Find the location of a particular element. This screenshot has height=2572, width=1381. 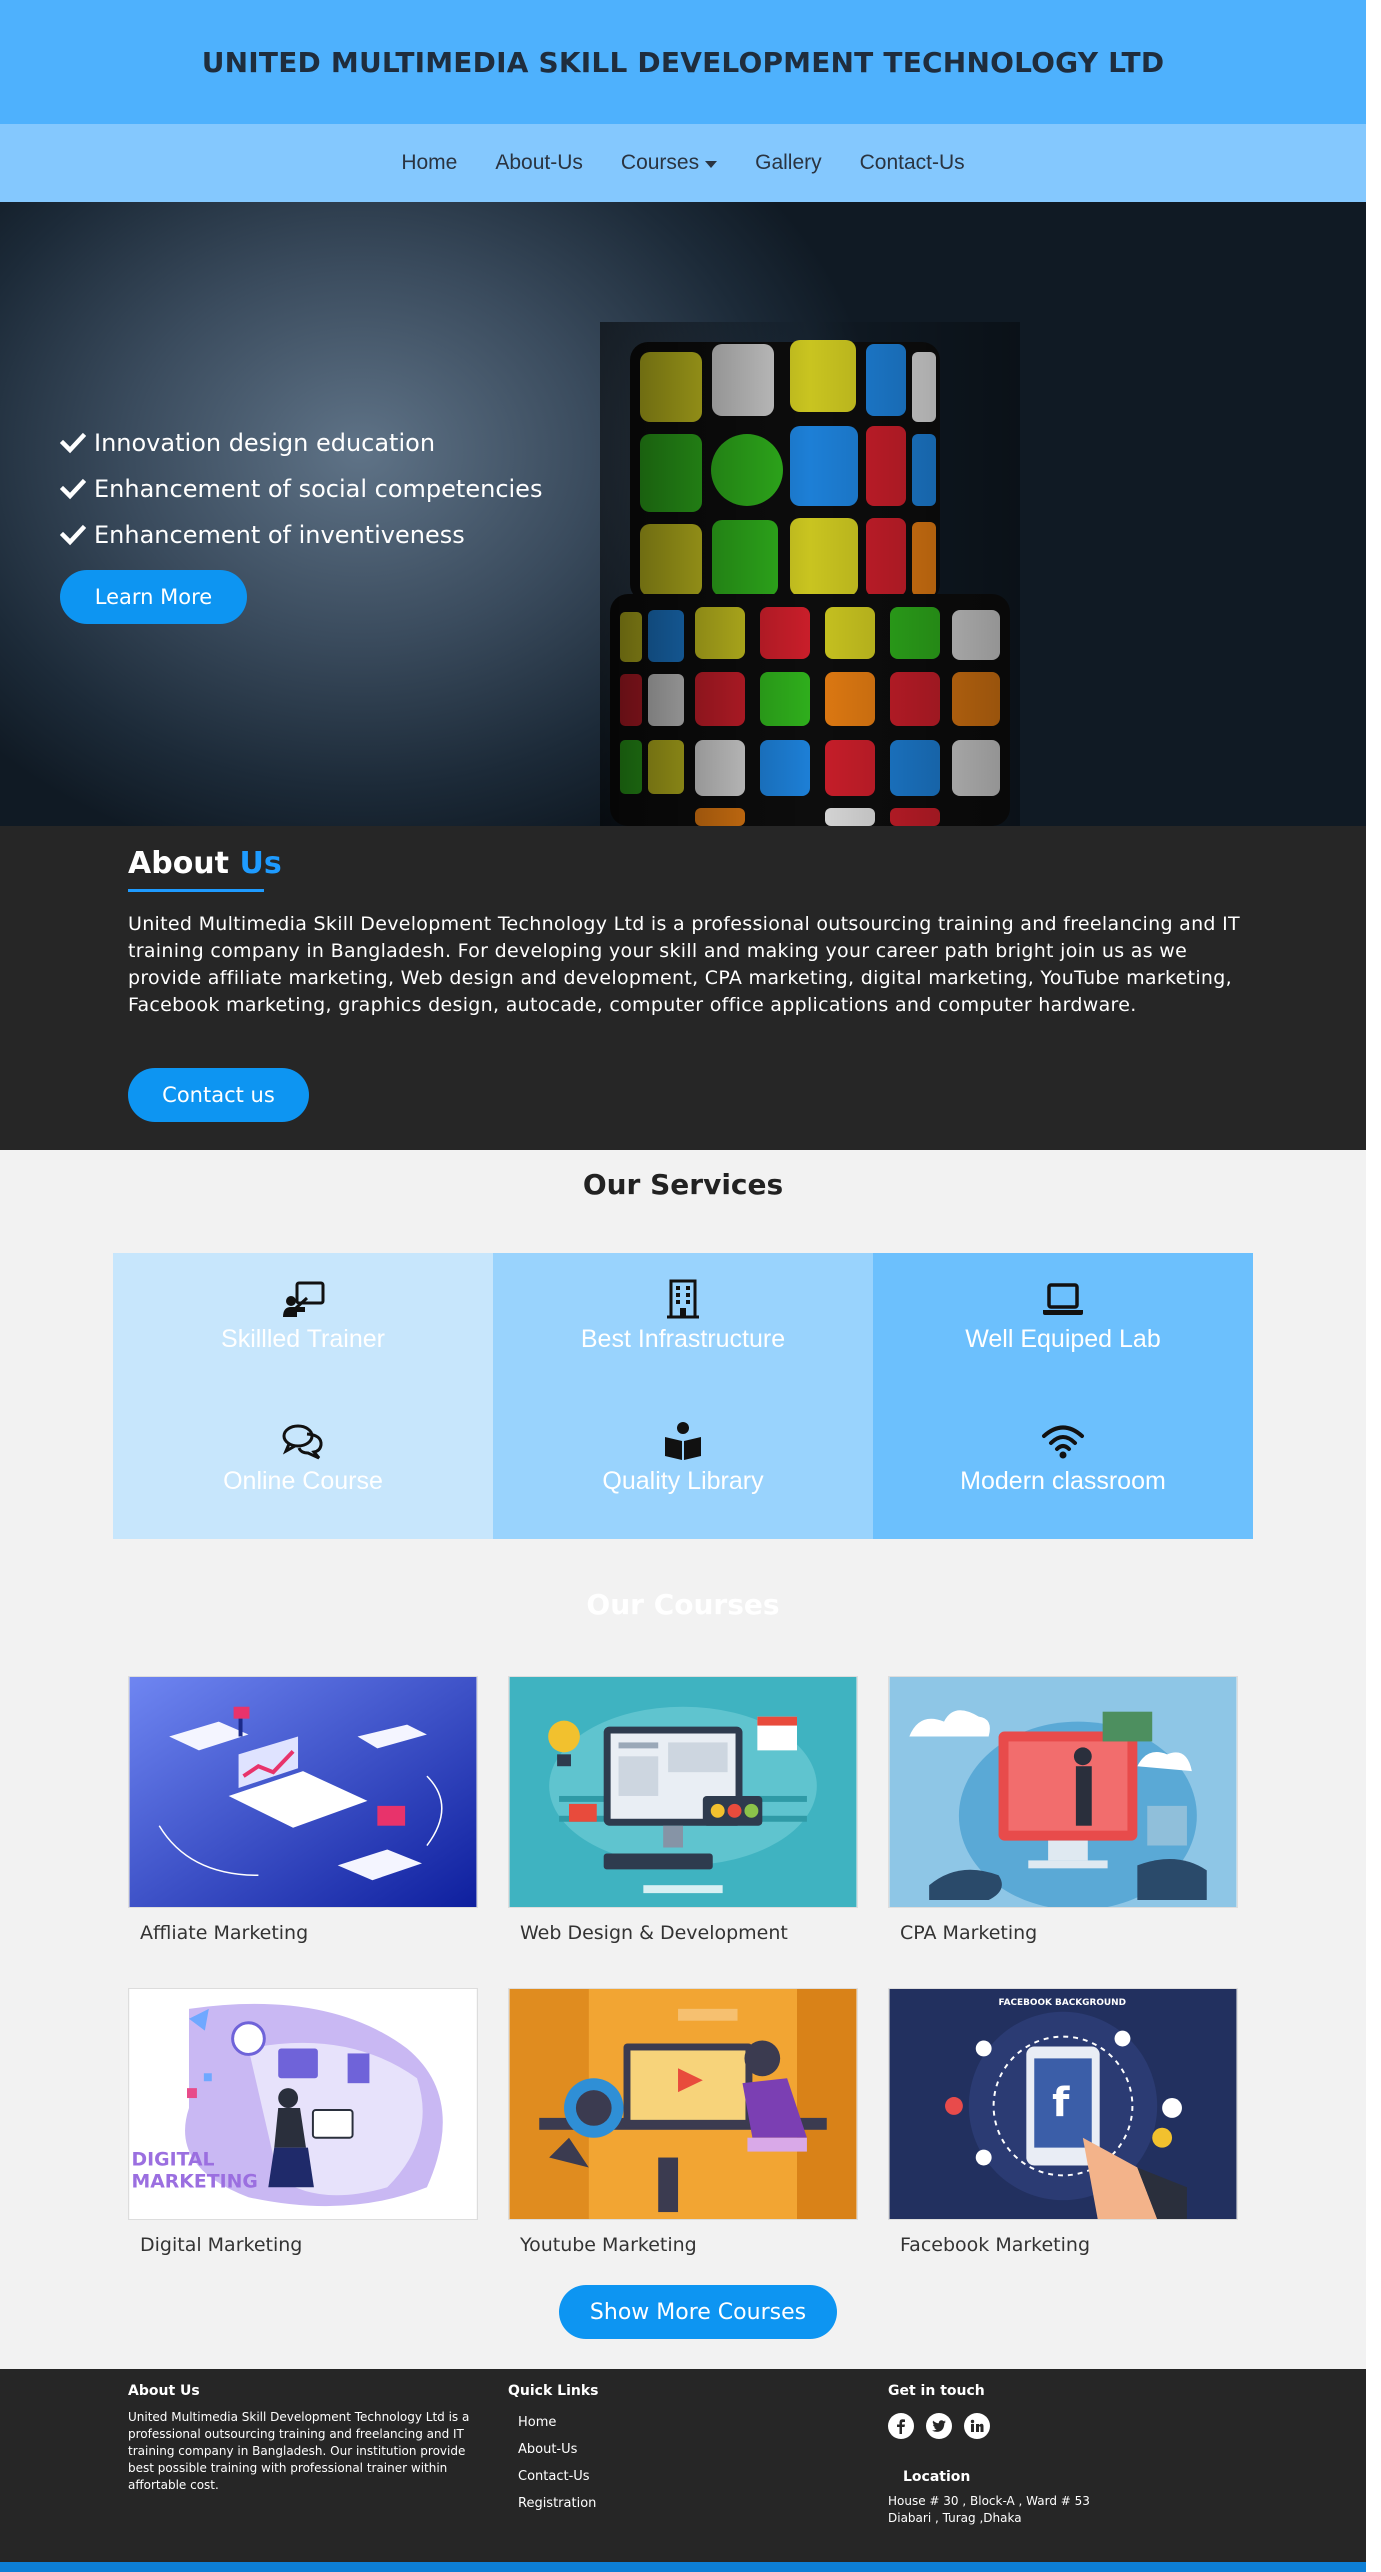

nav-item-about-us: About-Us is located at coordinates (539, 163).